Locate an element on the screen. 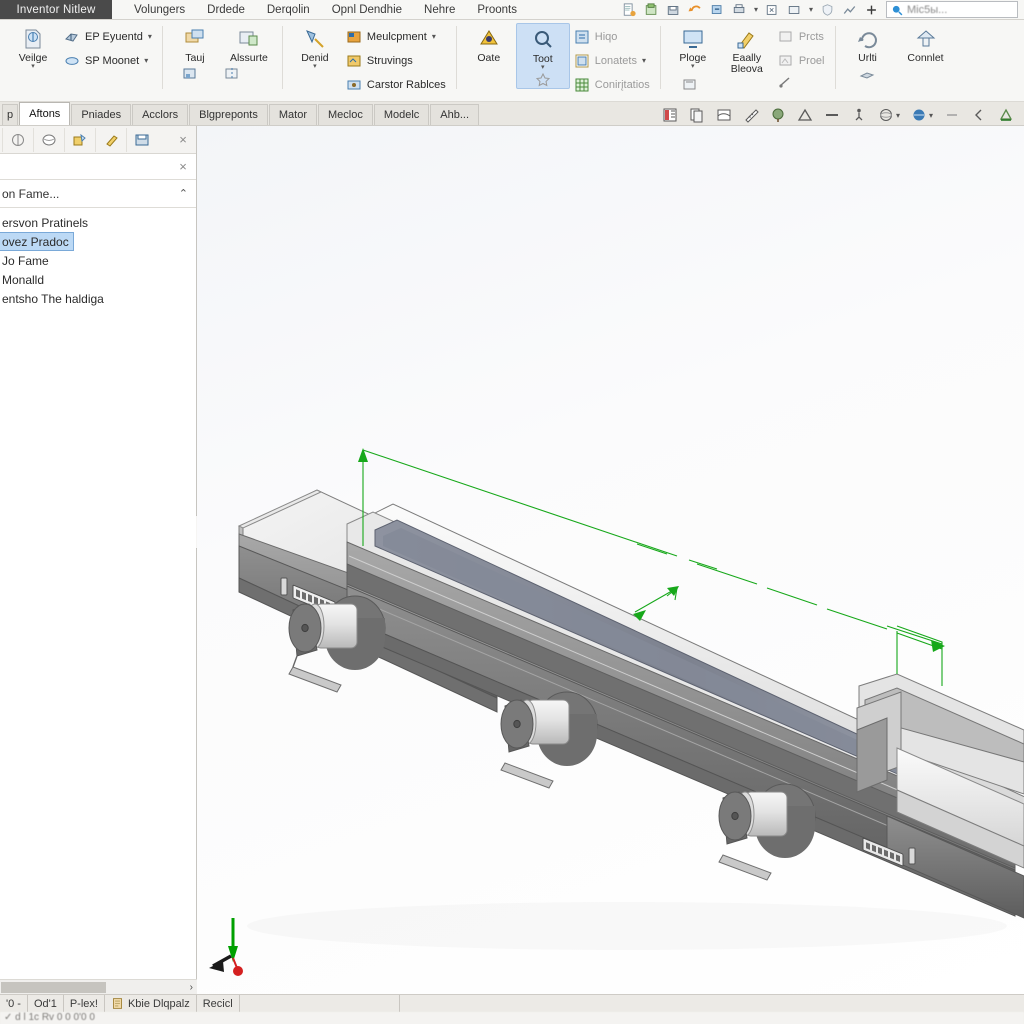 This screenshot has width=1024, height=1024. save-view-icon-button is located at coordinates (141, 139).